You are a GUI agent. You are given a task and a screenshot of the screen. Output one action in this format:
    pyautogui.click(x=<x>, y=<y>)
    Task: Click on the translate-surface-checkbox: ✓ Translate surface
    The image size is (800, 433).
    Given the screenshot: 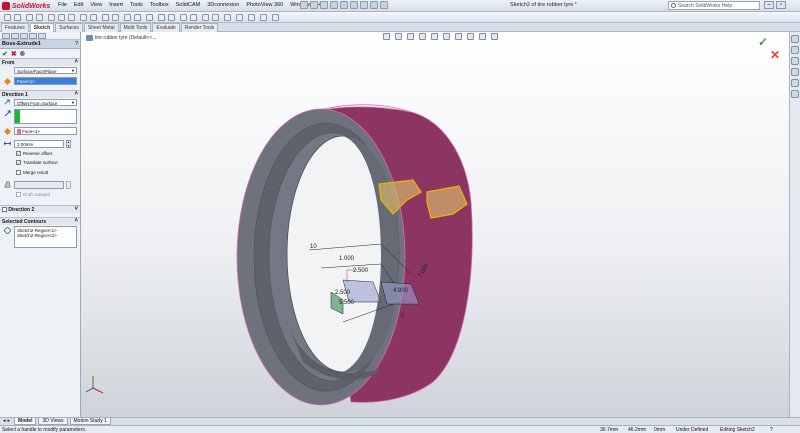 What is the action you would take?
    pyautogui.click(x=37, y=162)
    